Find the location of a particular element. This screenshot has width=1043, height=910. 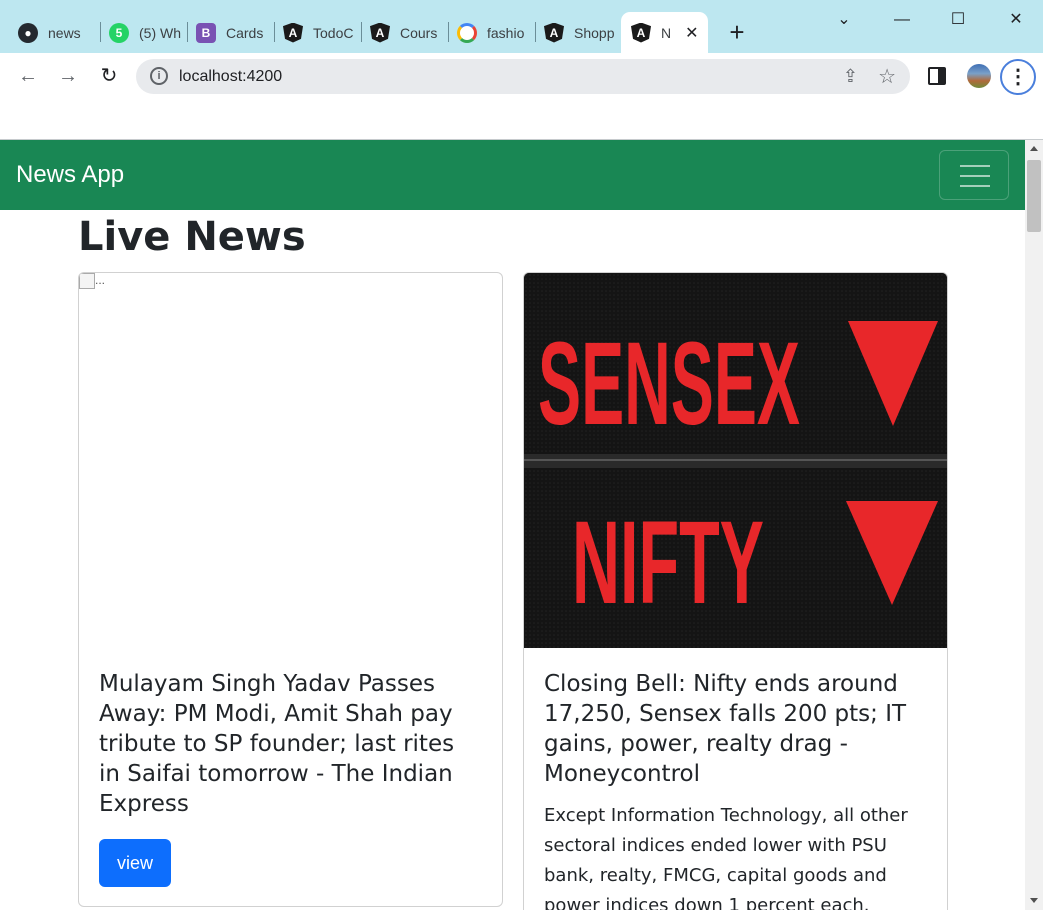

tab-search-icon: ⌄ is located at coordinates (844, 20).